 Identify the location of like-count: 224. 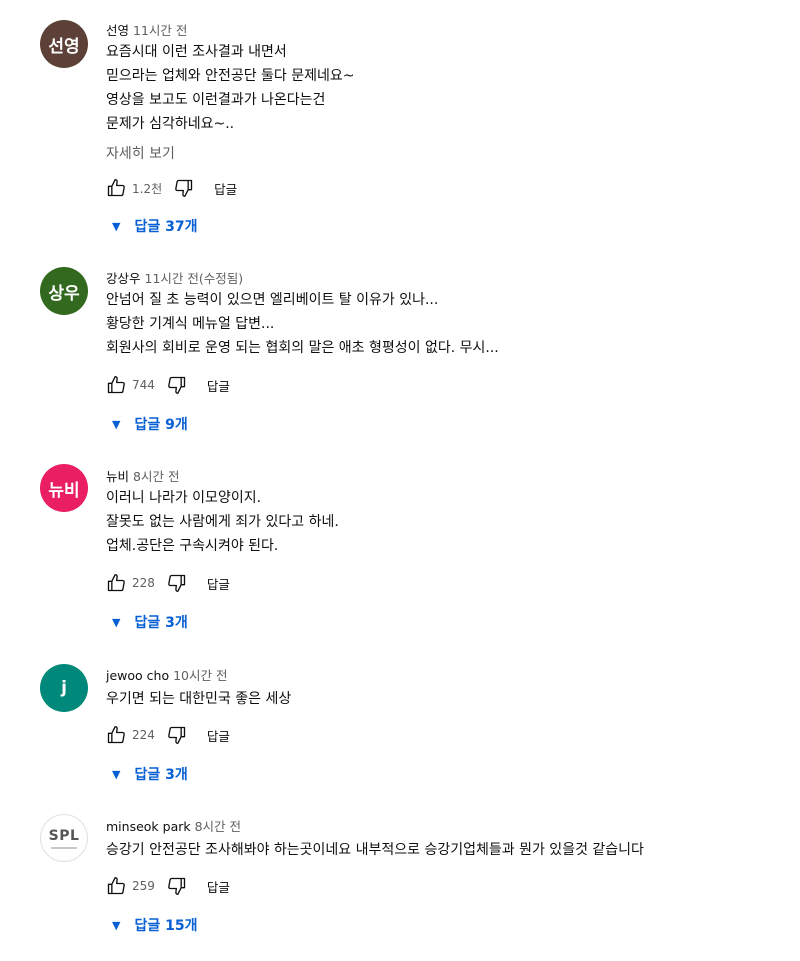
(143, 735).